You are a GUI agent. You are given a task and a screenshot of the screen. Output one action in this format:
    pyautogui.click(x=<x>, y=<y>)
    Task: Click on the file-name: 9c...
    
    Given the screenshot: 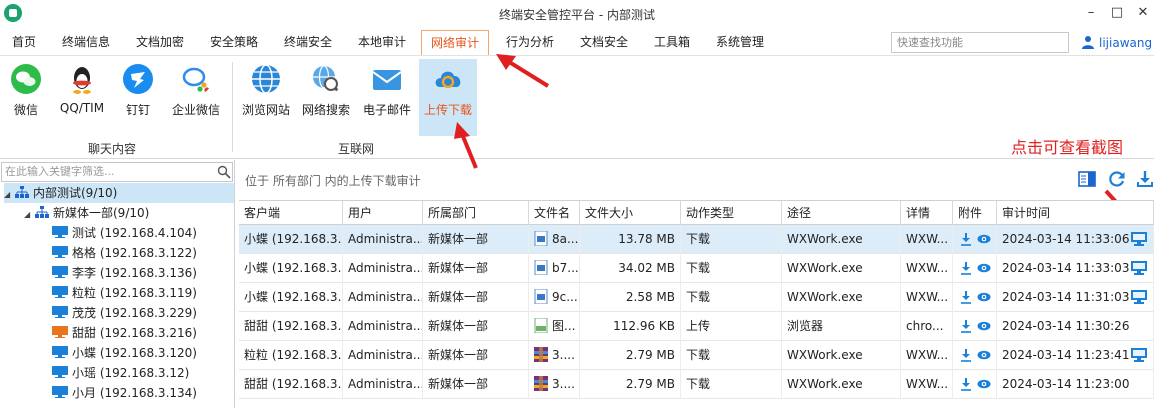 What is the action you would take?
    pyautogui.click(x=565, y=297)
    